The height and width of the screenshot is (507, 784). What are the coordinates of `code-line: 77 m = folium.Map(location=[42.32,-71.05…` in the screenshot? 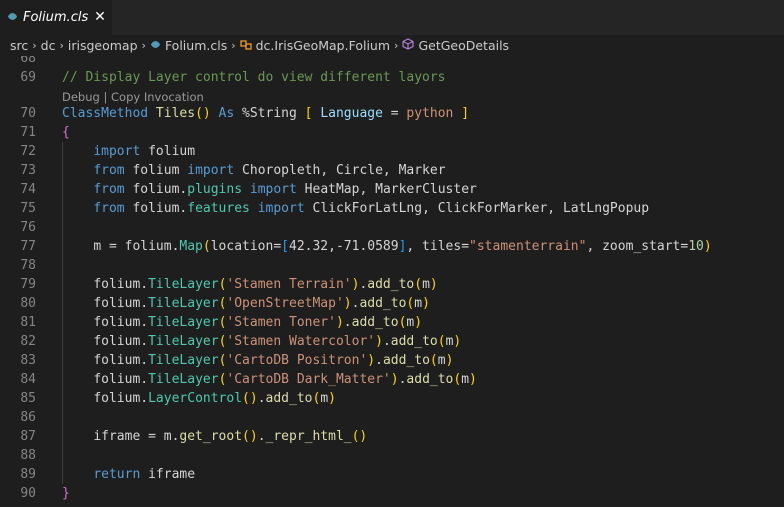 It's located at (392, 246).